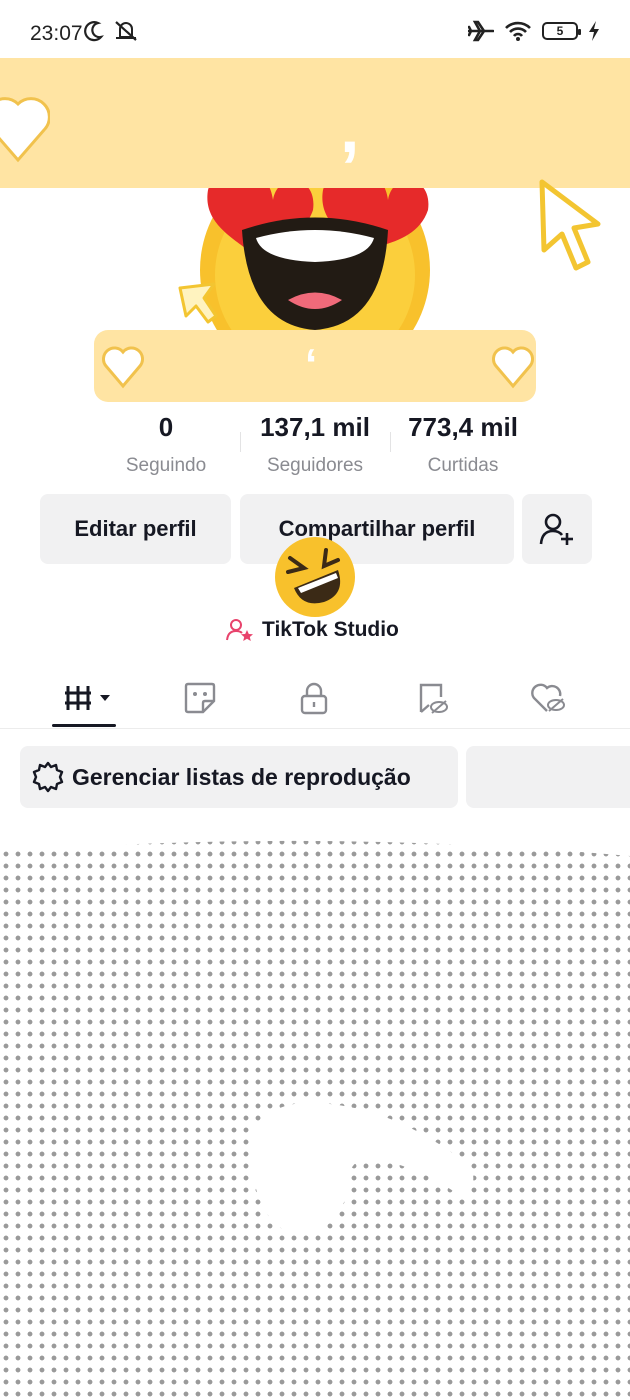 Image resolution: width=630 pixels, height=1400 pixels. Describe the element at coordinates (594, 31) in the screenshot. I see `charging-icon` at that location.